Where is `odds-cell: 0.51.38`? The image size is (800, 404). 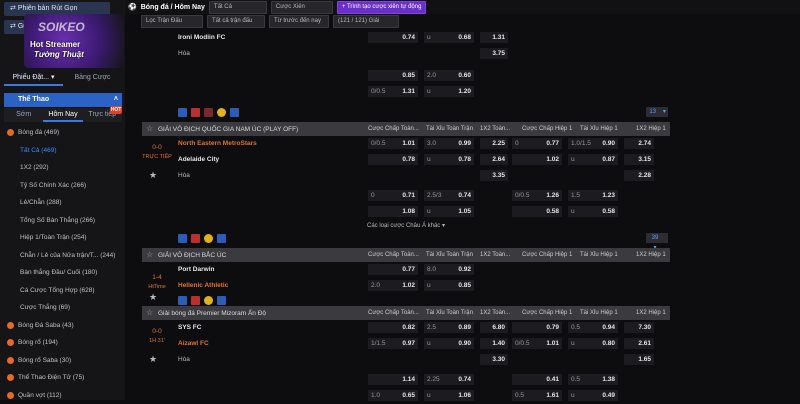 odds-cell: 0.51.38 is located at coordinates (593, 379).